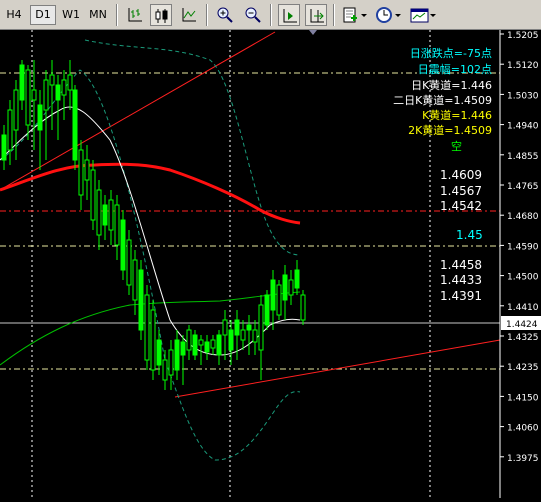  I want to click on level-label: 1.45, so click(469, 235).